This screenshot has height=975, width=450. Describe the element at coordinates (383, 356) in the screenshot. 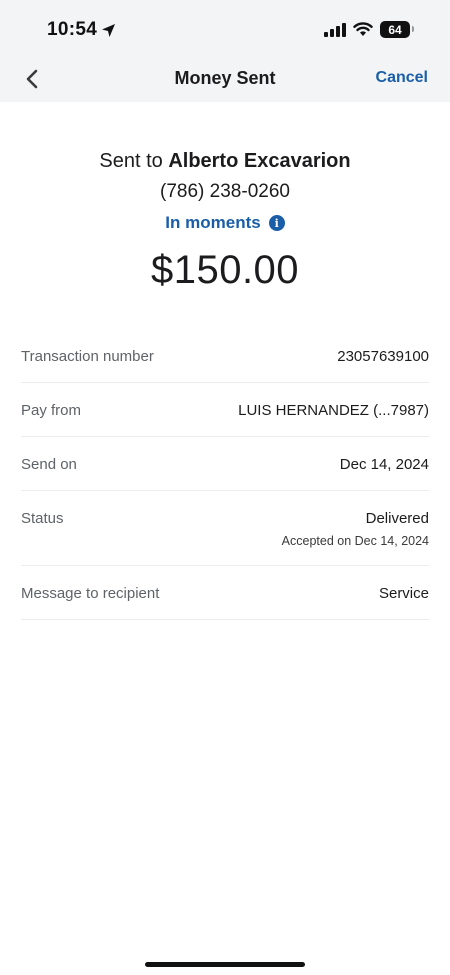

I see `detail-value: 23057639100` at that location.